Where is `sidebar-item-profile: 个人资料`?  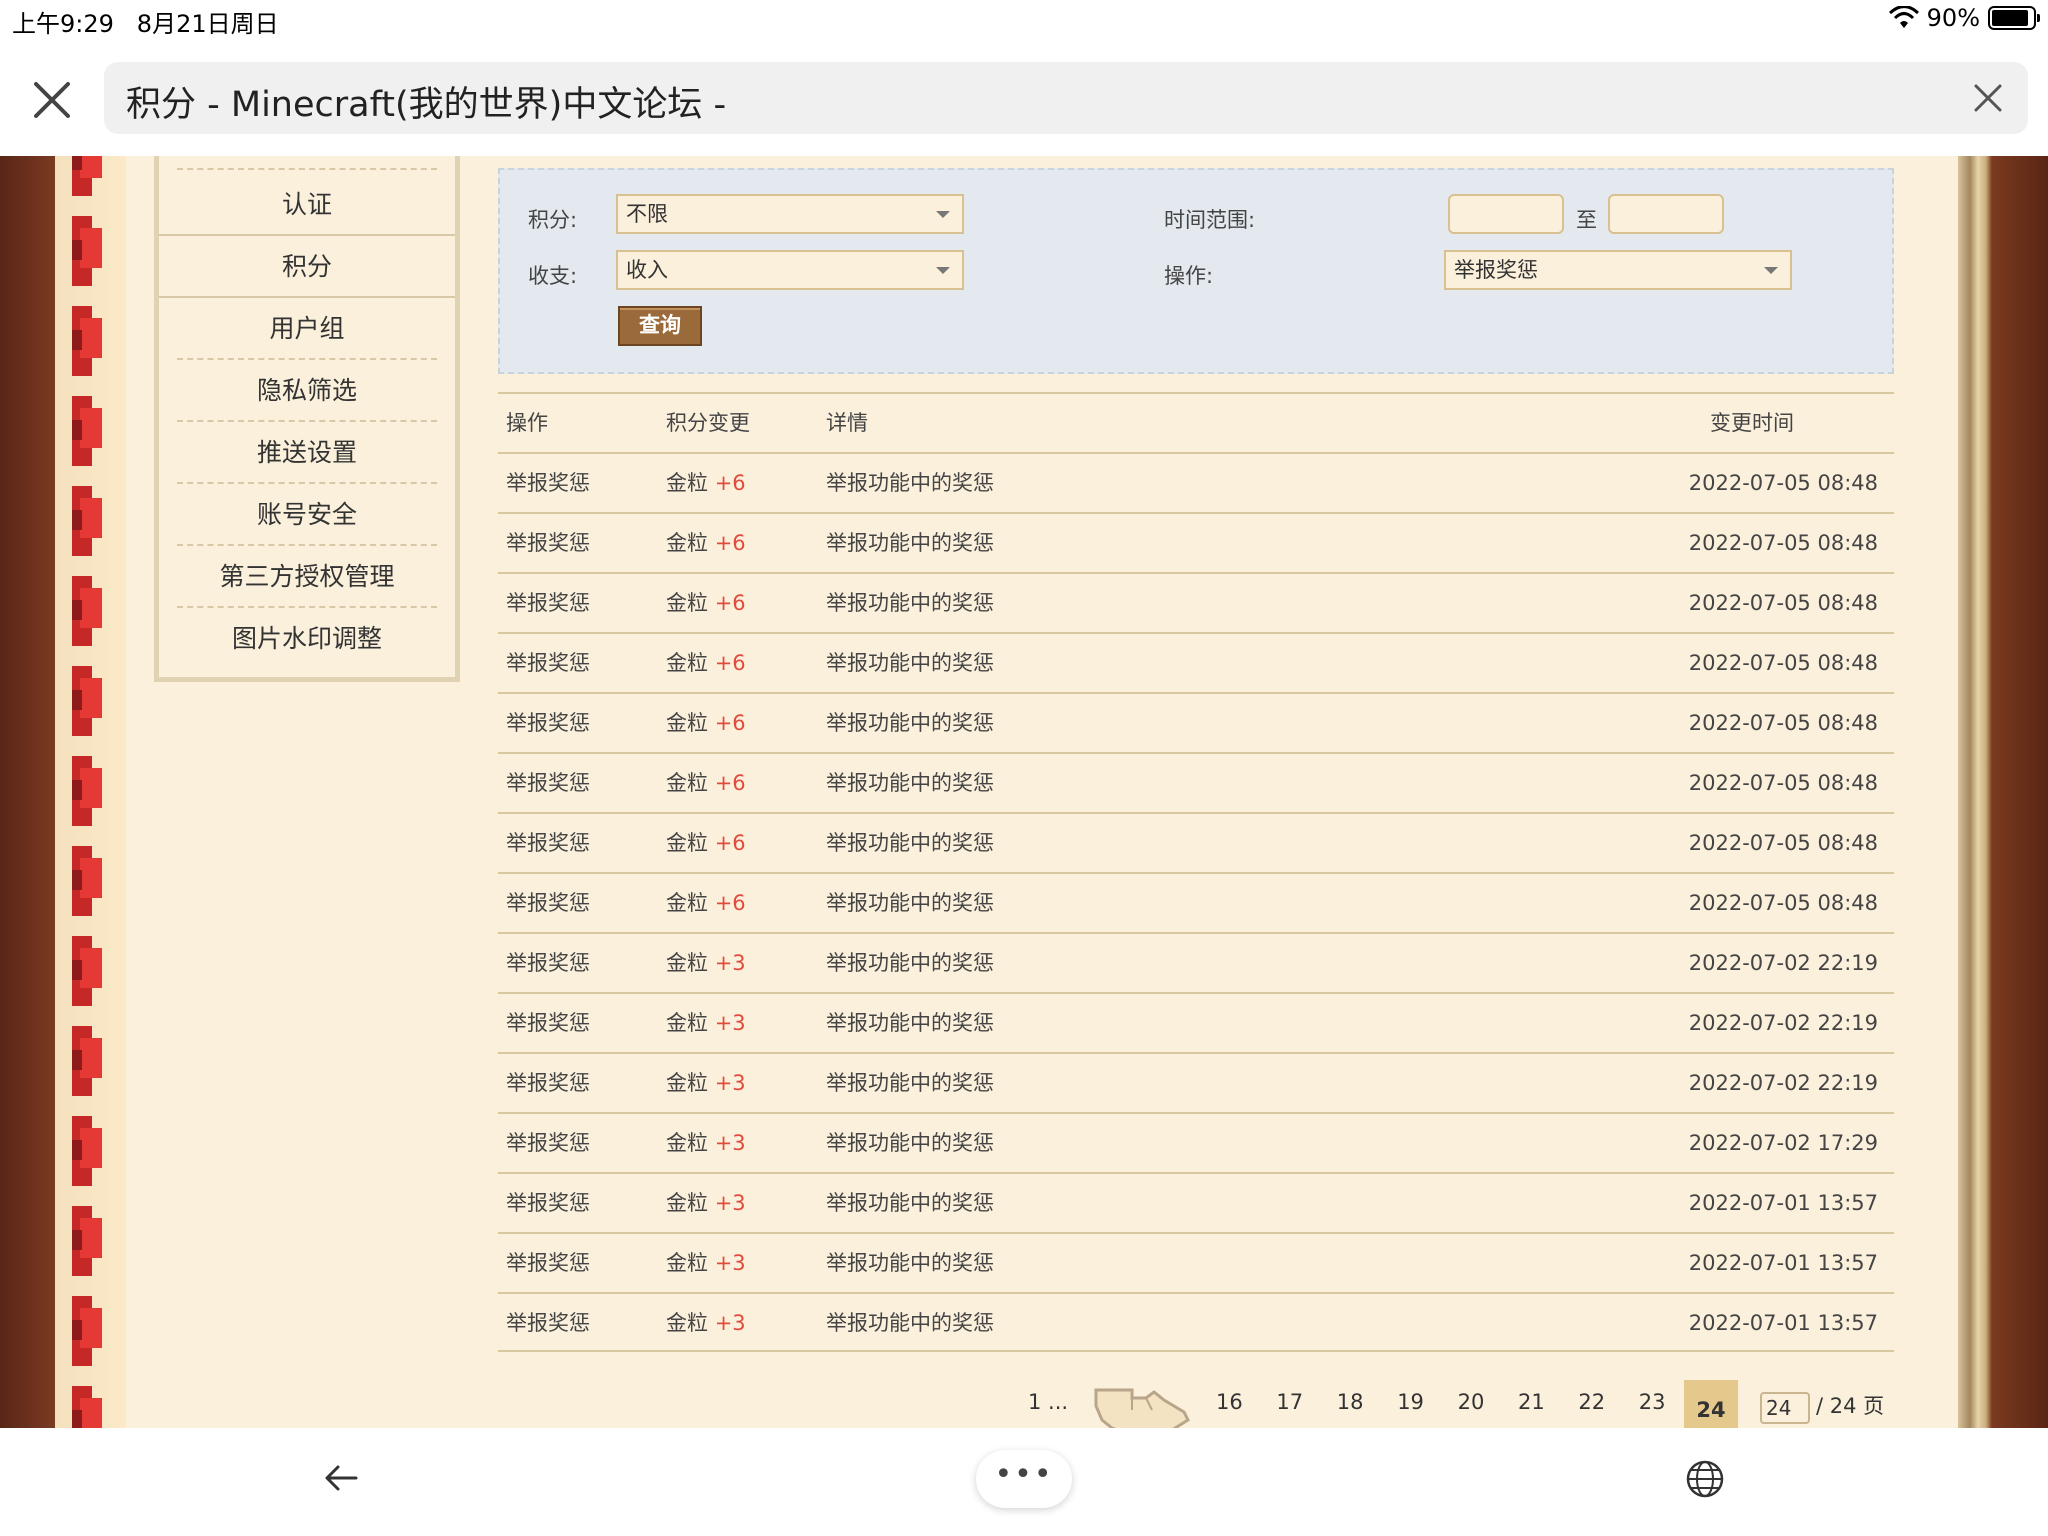 sidebar-item-profile: 个人资料 is located at coordinates (307, 162).